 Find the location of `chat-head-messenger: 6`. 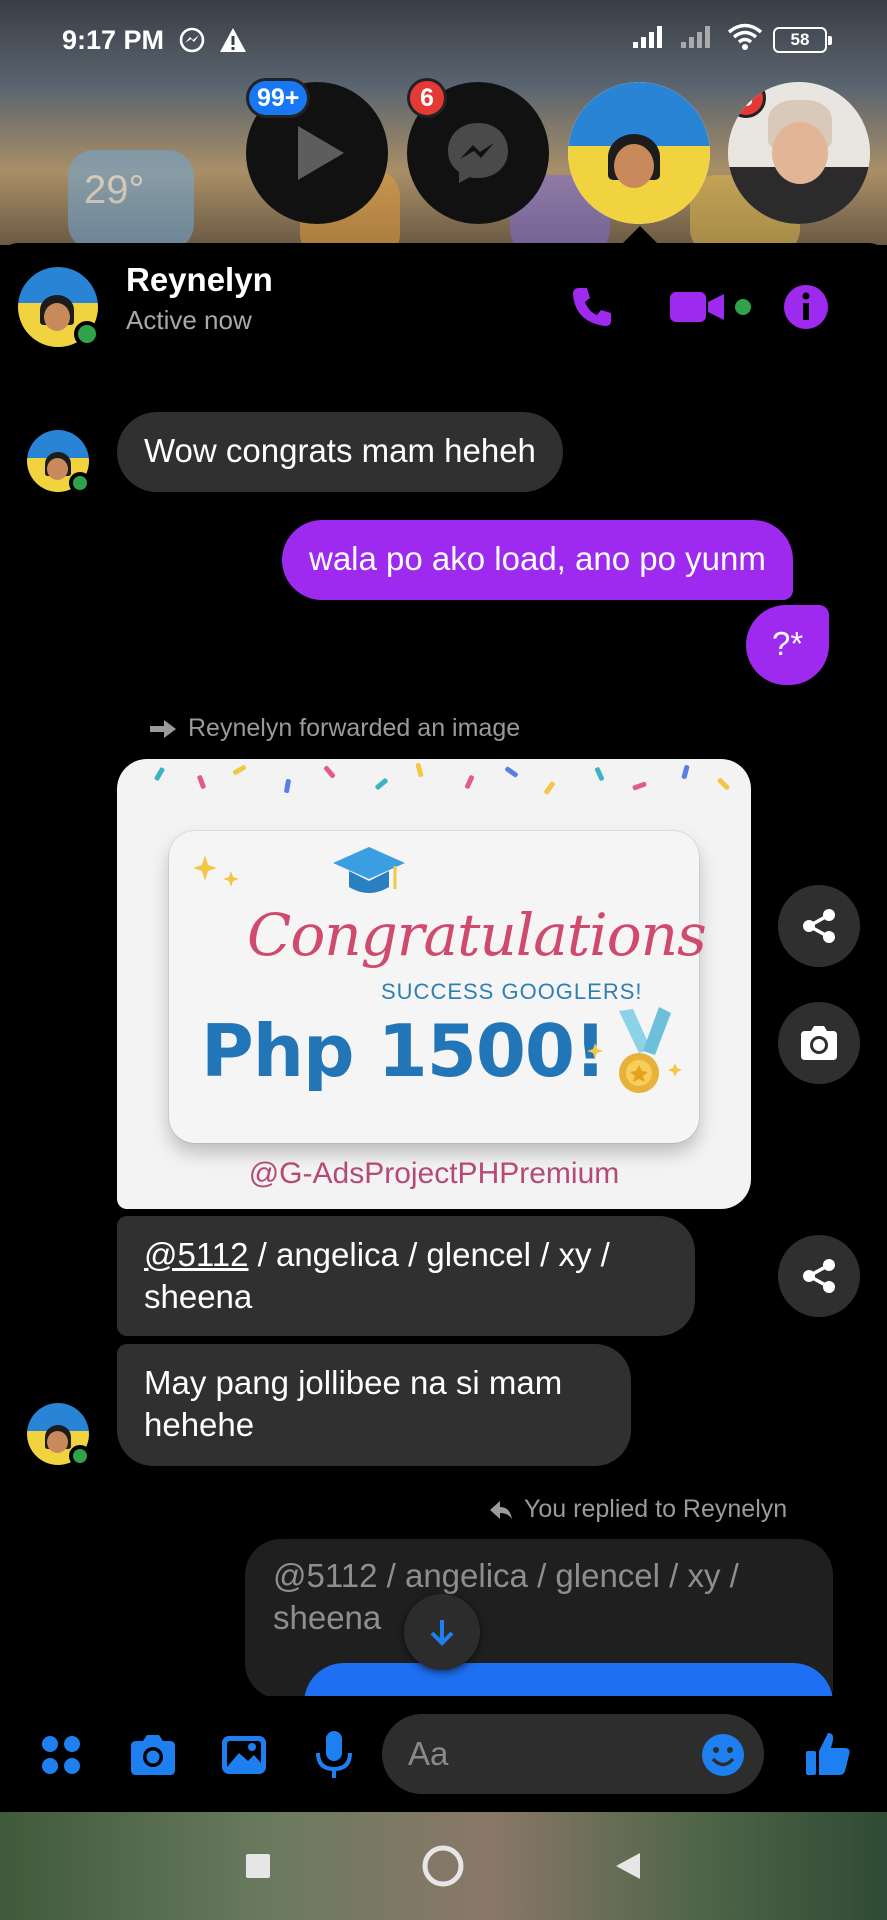

chat-head-messenger: 6 is located at coordinates (478, 151).